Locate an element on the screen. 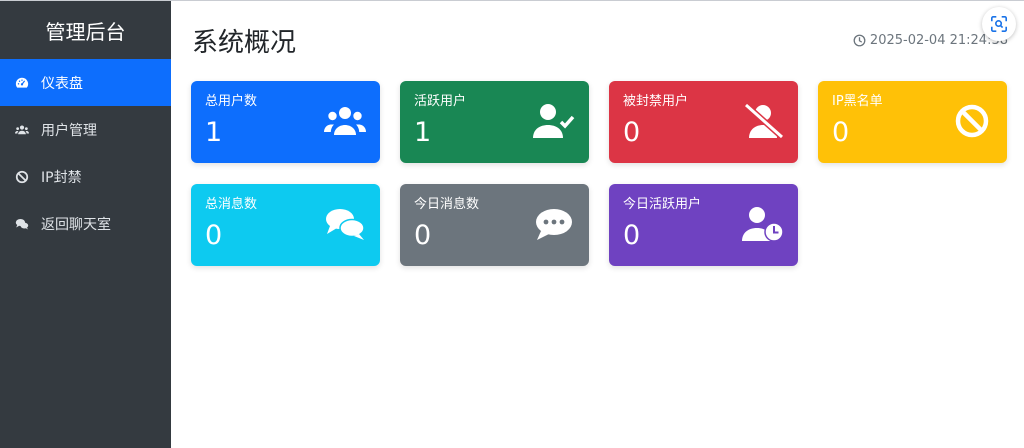 The width and height of the screenshot is (1024, 448). comment-dots-icon is located at coordinates (554, 224).